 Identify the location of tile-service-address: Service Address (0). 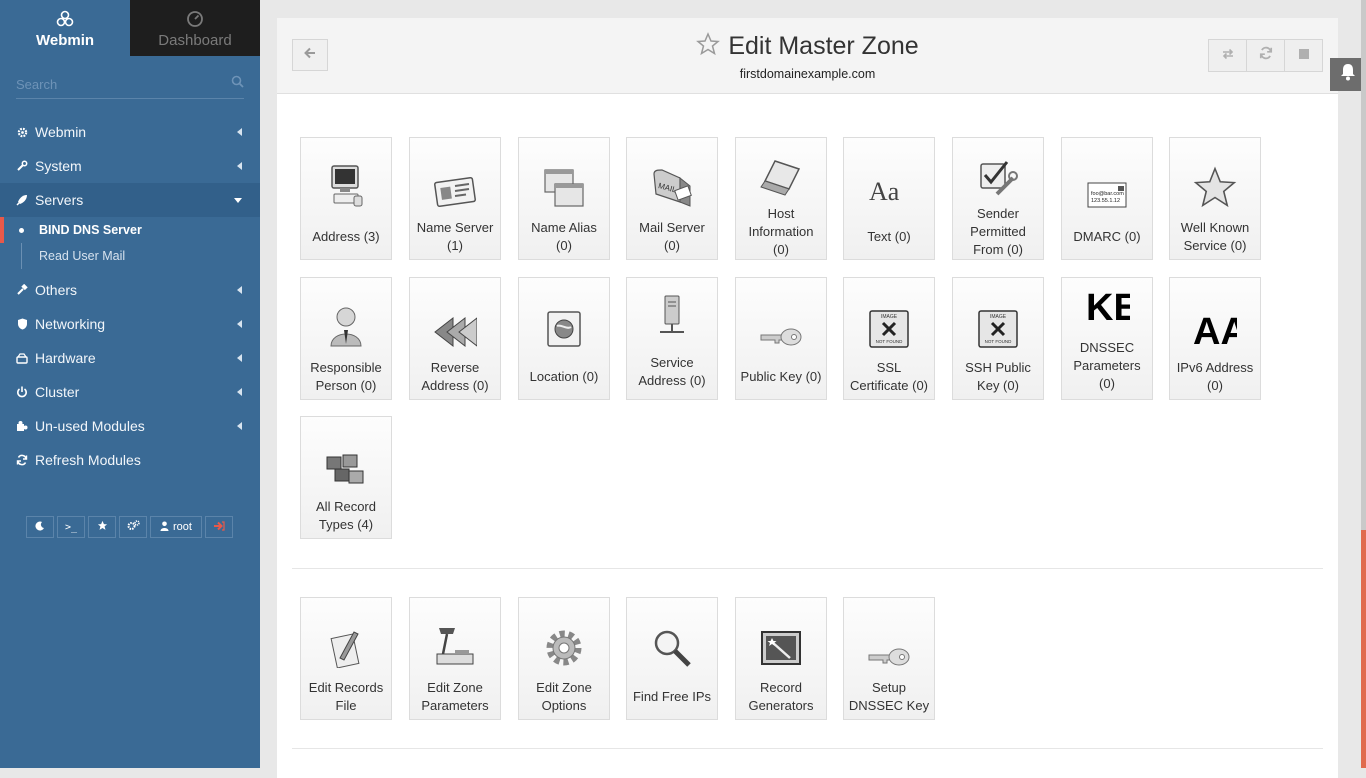
(672, 338).